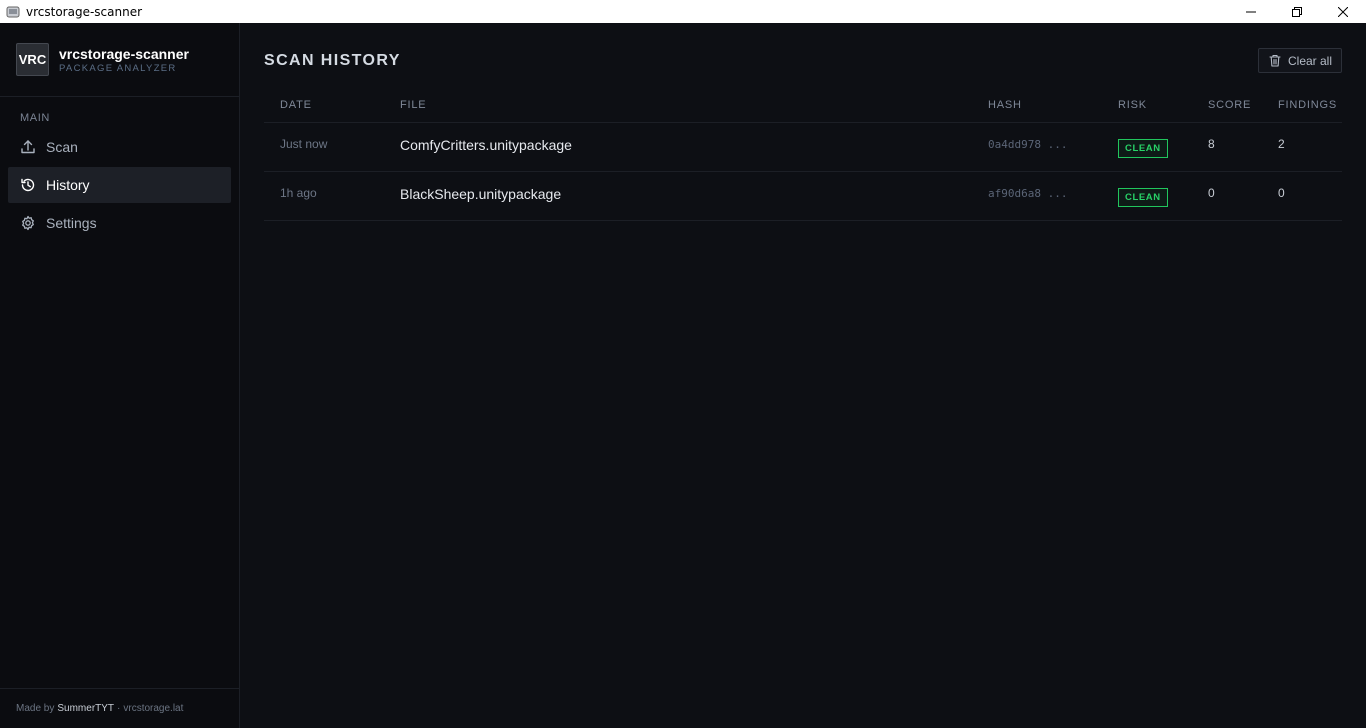 This screenshot has width=1366, height=728. What do you see at coordinates (124, 53) in the screenshot?
I see `brand-name: vrcstorage-scanner` at bounding box center [124, 53].